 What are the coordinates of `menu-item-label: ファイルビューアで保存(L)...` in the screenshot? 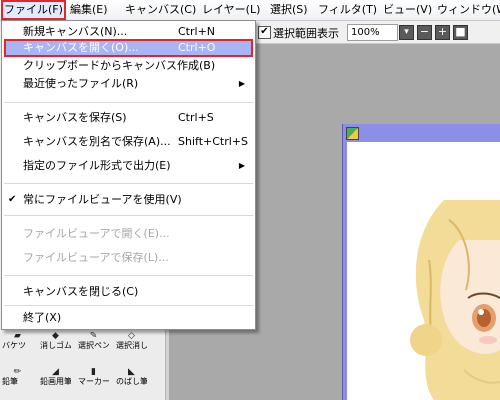 It's located at (96, 257).